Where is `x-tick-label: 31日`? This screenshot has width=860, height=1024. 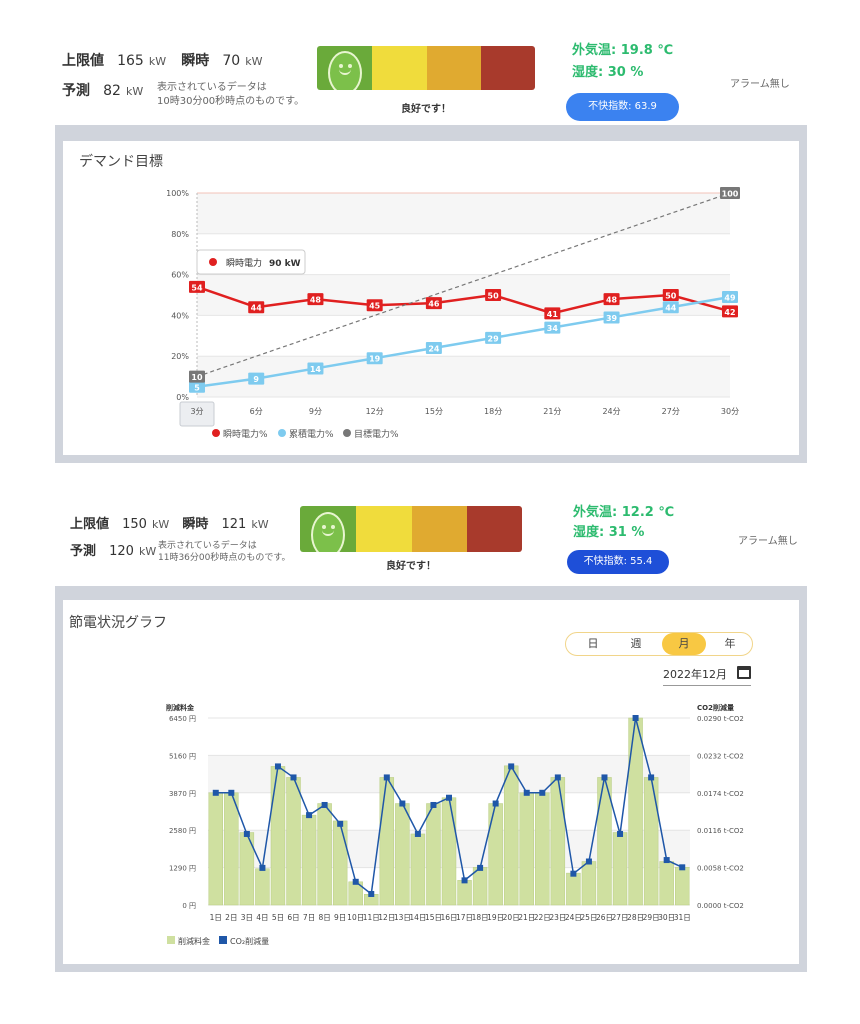
x-tick-label: 31日 is located at coordinates (682, 917).